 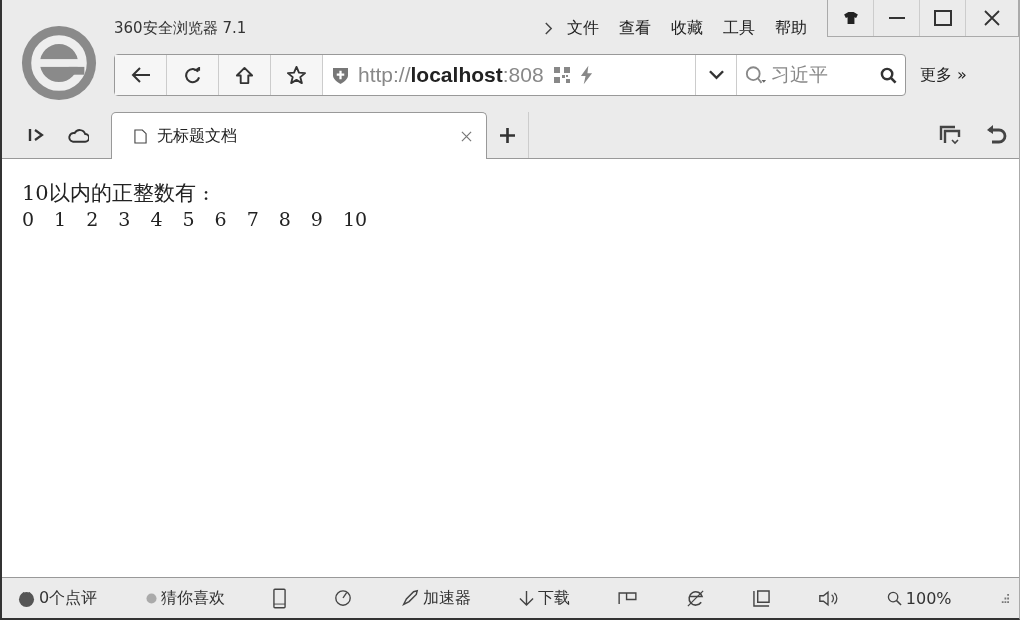 What do you see at coordinates (554, 598) in the screenshot?
I see `download-link: 下载` at bounding box center [554, 598].